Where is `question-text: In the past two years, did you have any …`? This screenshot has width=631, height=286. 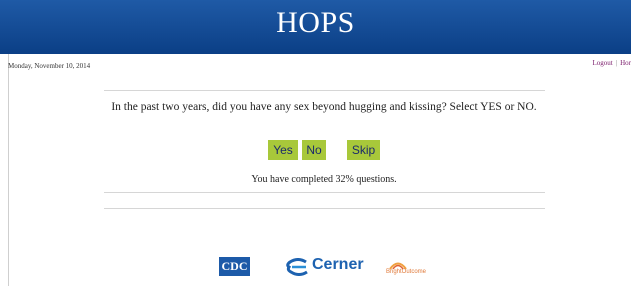 question-text: In the past two years, did you have any … is located at coordinates (324, 107).